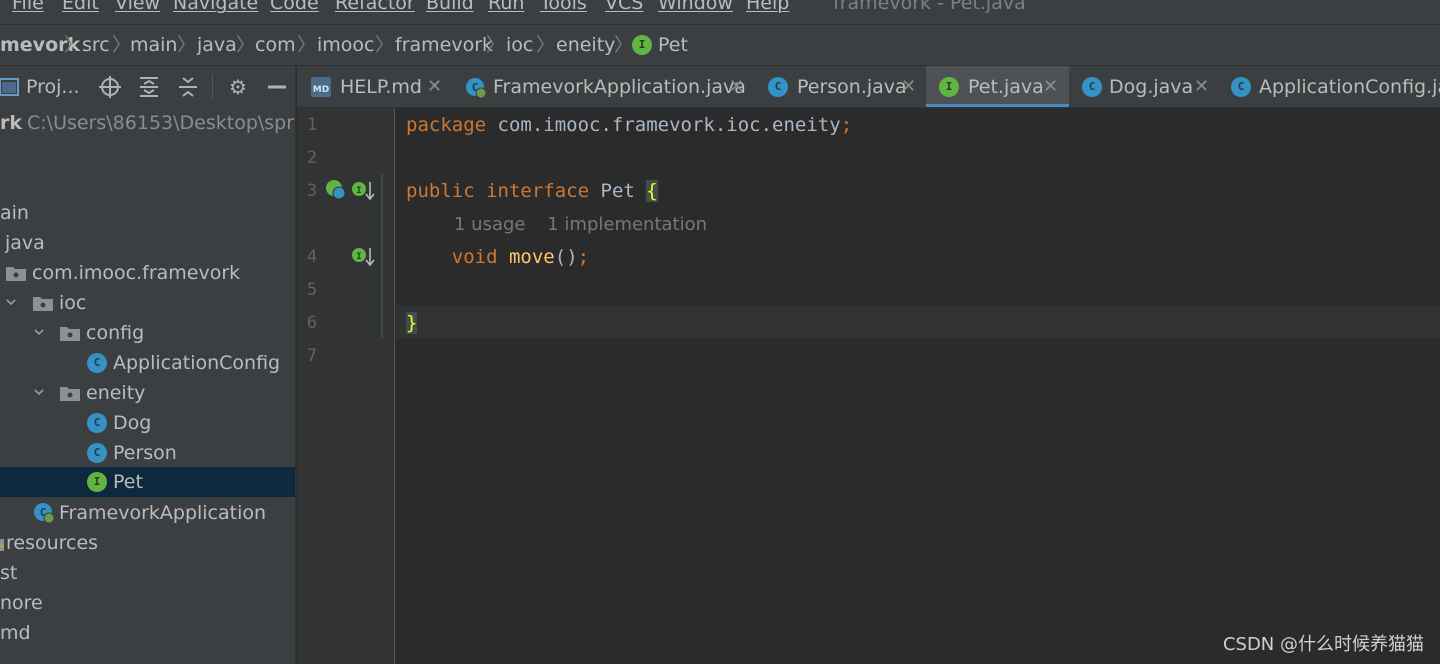  I want to click on menu-navigate: Navigate, so click(215, 7).